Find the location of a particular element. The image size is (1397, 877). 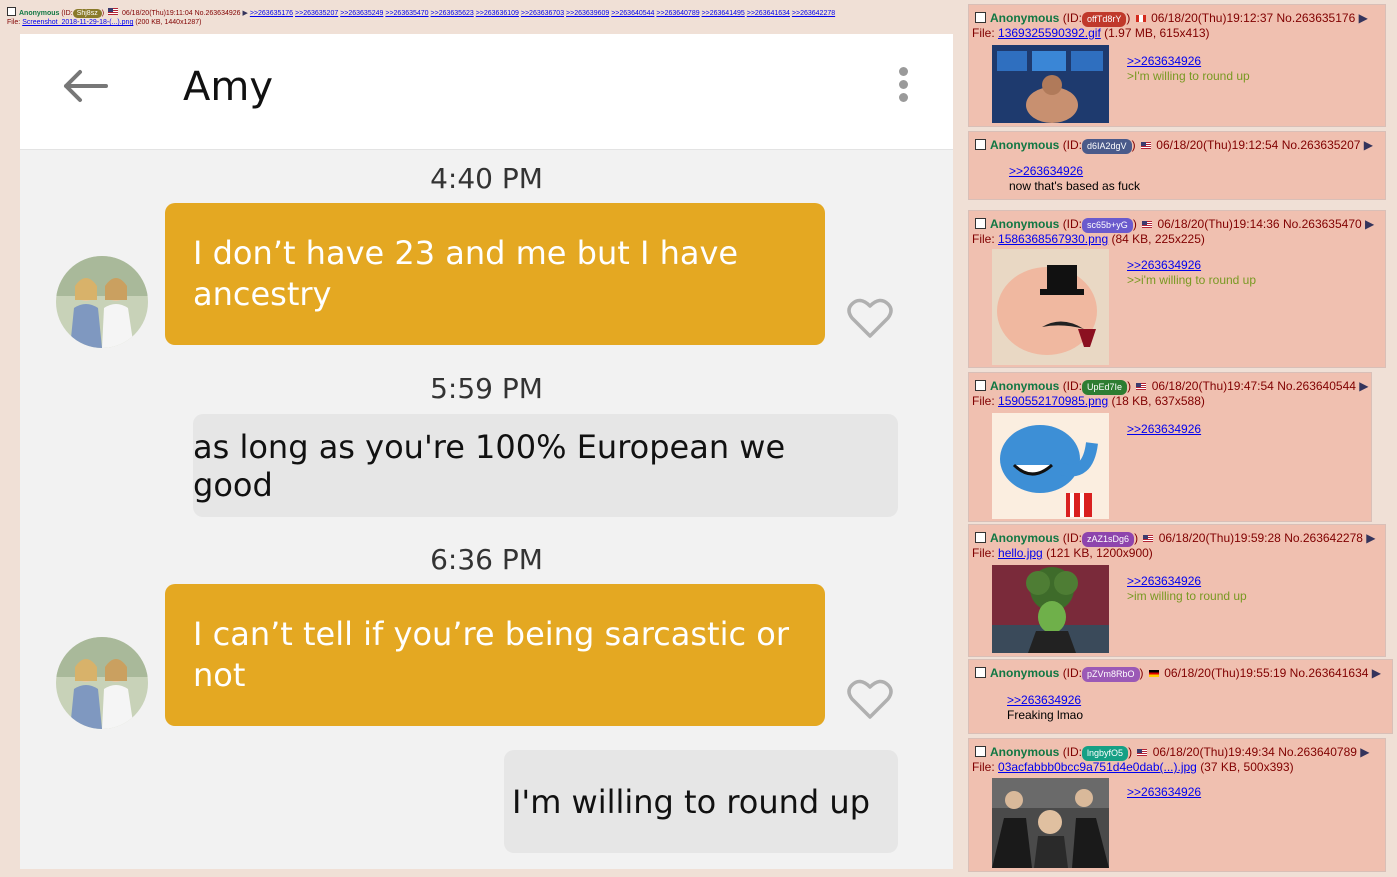

poster-id: d6IA2dgV is located at coordinates (1107, 146).